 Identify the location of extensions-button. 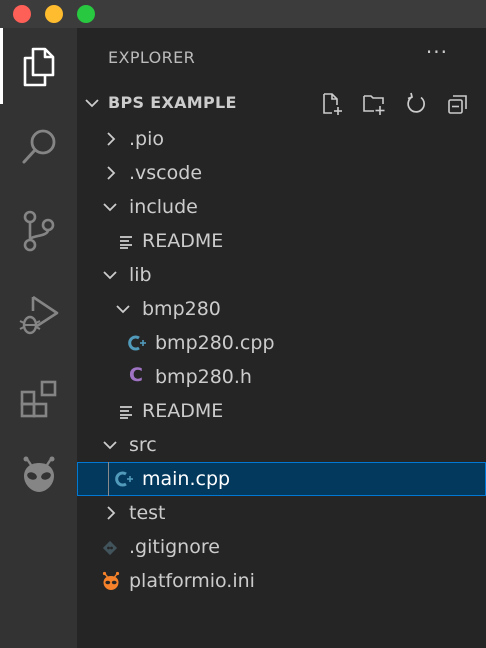
(38, 399).